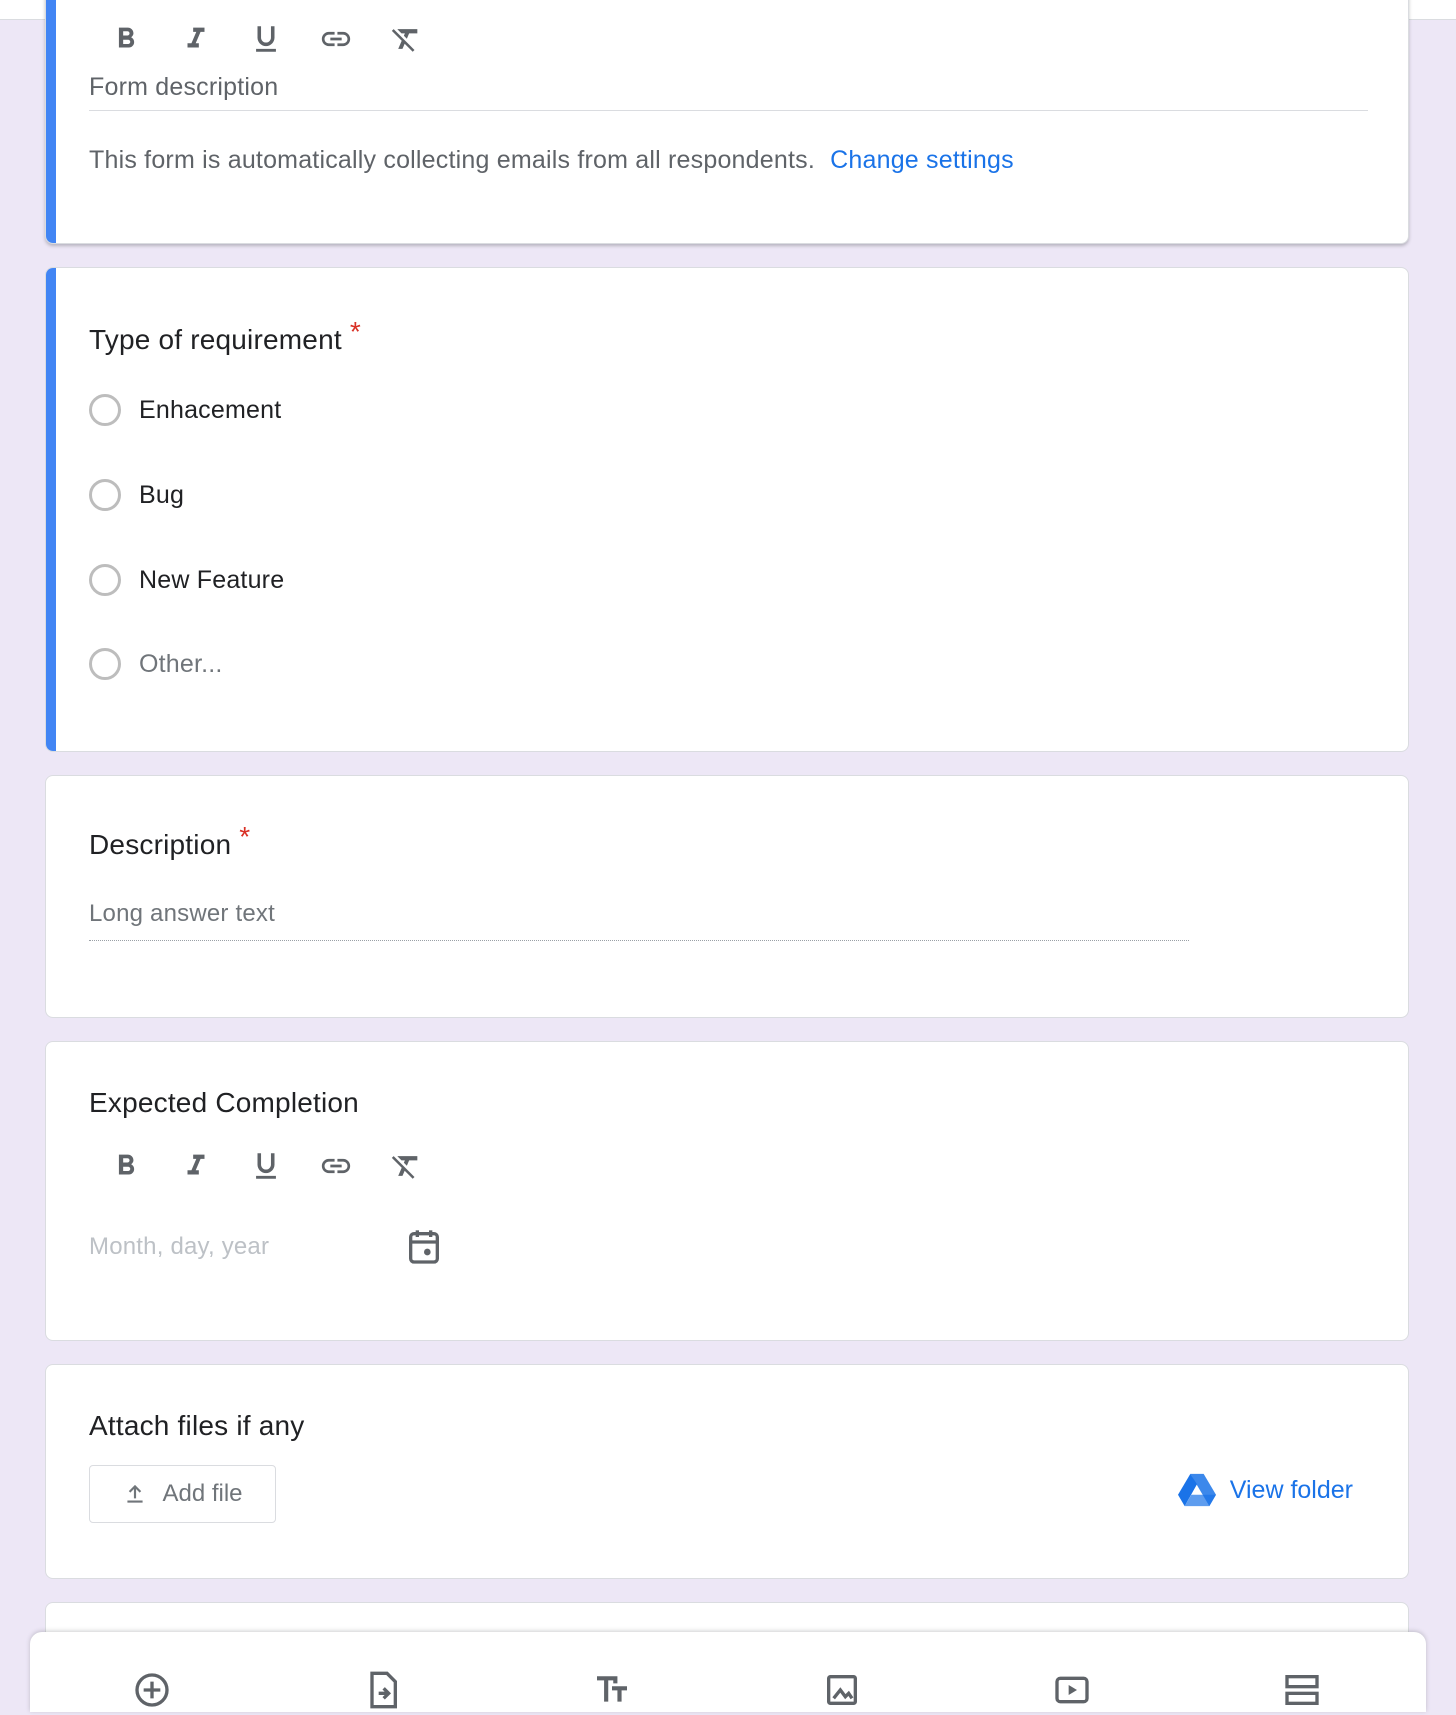 The width and height of the screenshot is (1456, 1715). Describe the element at coordinates (727, 896) in the screenshot. I see `question-card-description: Description * Long answer text` at that location.